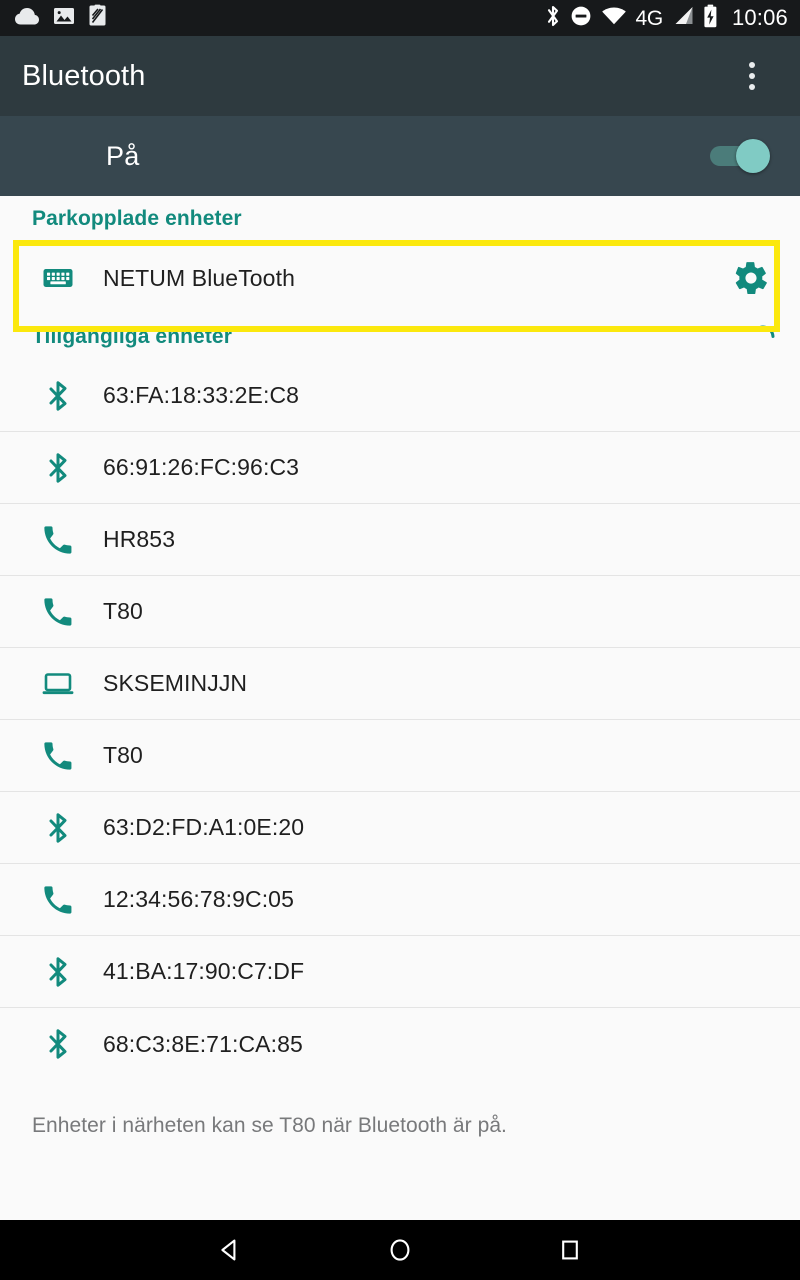  I want to click on bluetooth-state-label: På, so click(123, 155).